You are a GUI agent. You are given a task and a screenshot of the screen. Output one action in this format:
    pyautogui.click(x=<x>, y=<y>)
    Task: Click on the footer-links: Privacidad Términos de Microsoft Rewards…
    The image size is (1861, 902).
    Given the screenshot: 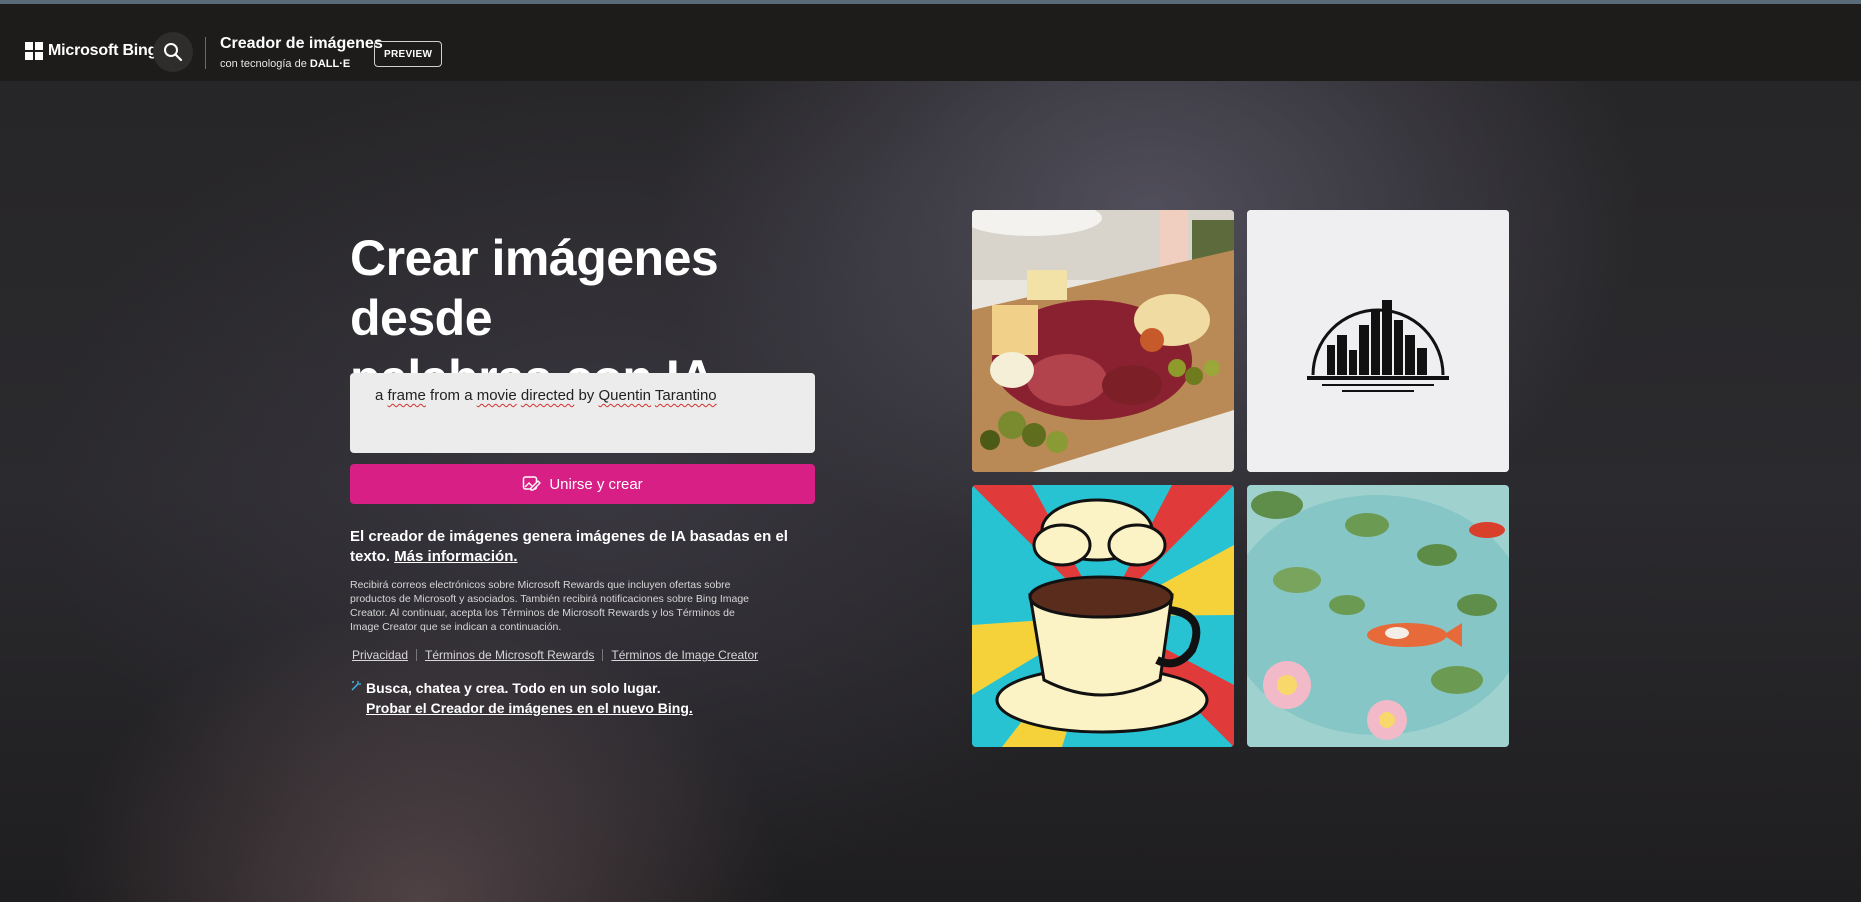 What is the action you would take?
    pyautogui.click(x=555, y=655)
    